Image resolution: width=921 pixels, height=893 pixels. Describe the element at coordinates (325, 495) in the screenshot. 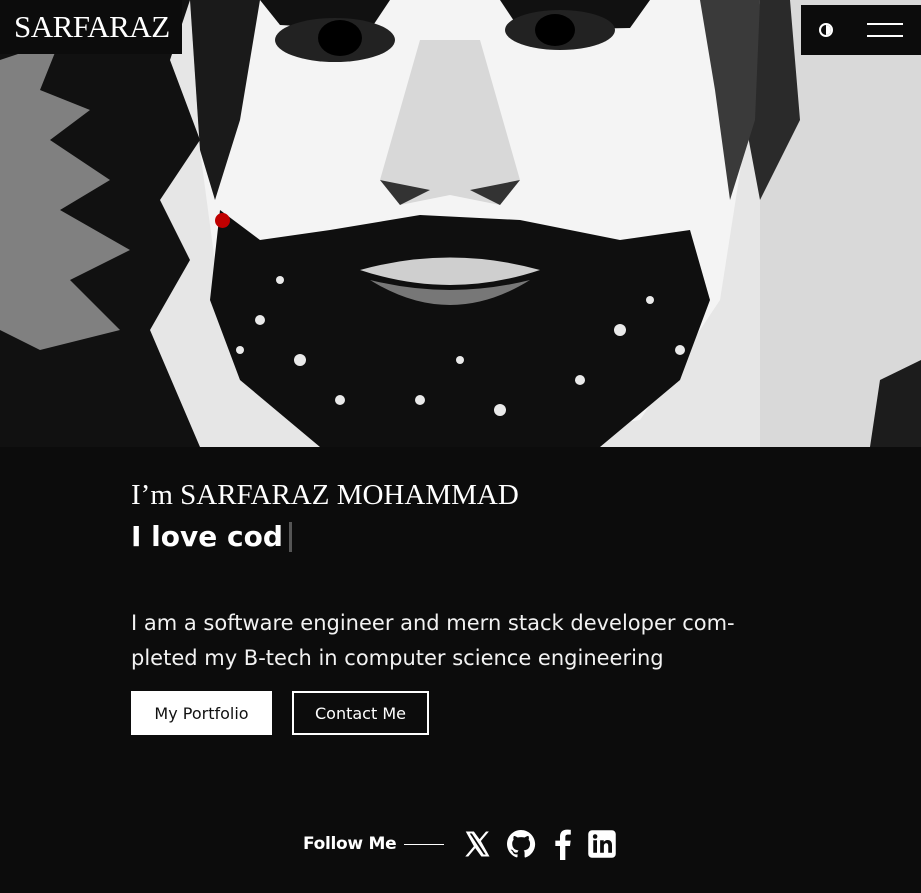

I see `greeting-heading: I’m SARFARAZ MOHAMMAD` at that location.